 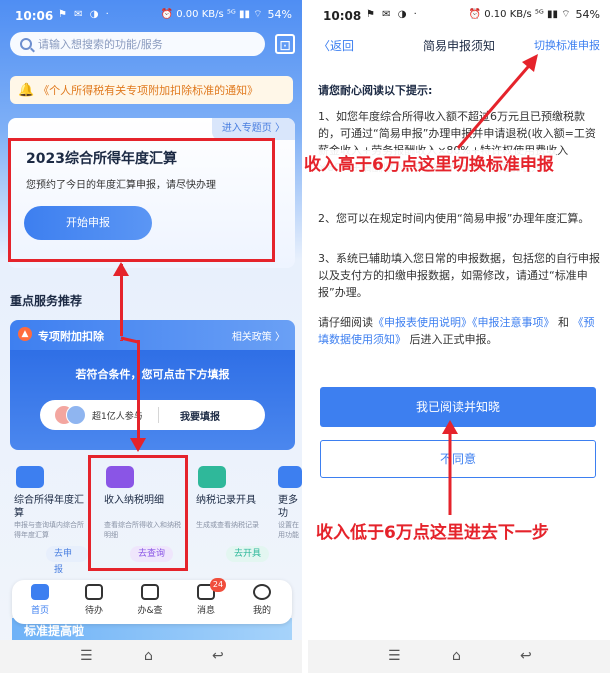 What do you see at coordinates (129, 340) in the screenshot?
I see `arrow-joint` at bounding box center [129, 340].